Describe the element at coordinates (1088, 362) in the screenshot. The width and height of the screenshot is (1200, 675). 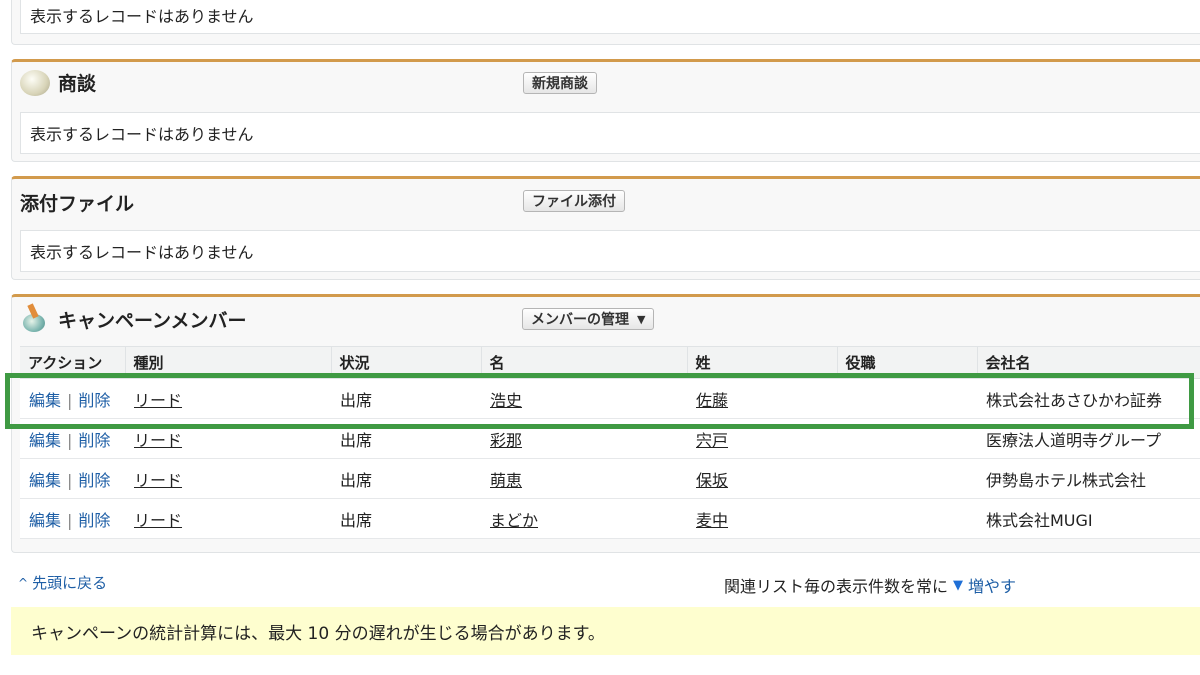
I see `column-header-company: 会社名` at that location.